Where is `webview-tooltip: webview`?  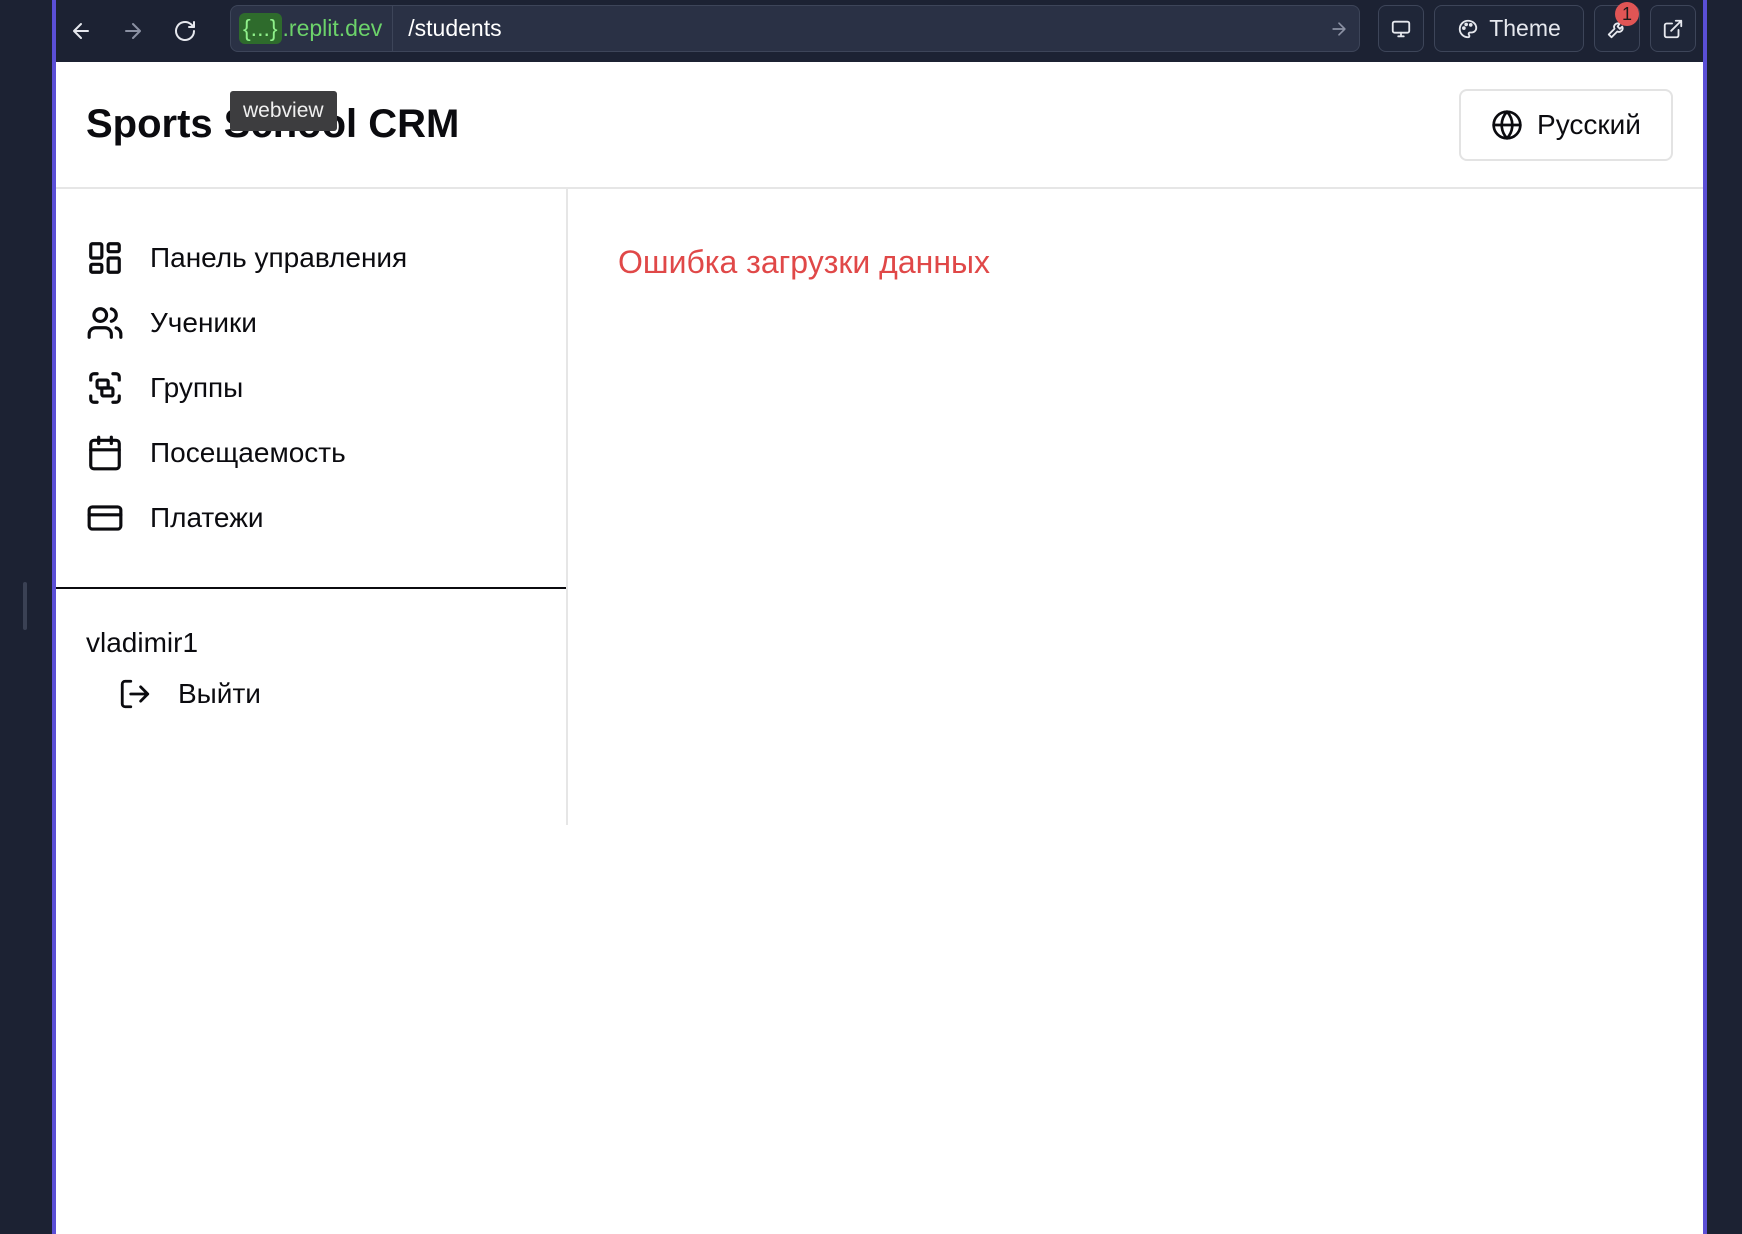
webview-tooltip: webview is located at coordinates (283, 111).